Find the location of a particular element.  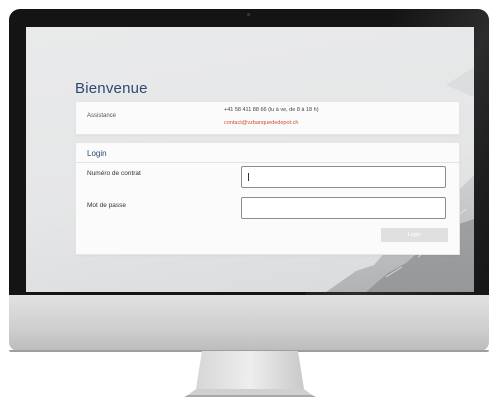

password-input is located at coordinates (343, 208).